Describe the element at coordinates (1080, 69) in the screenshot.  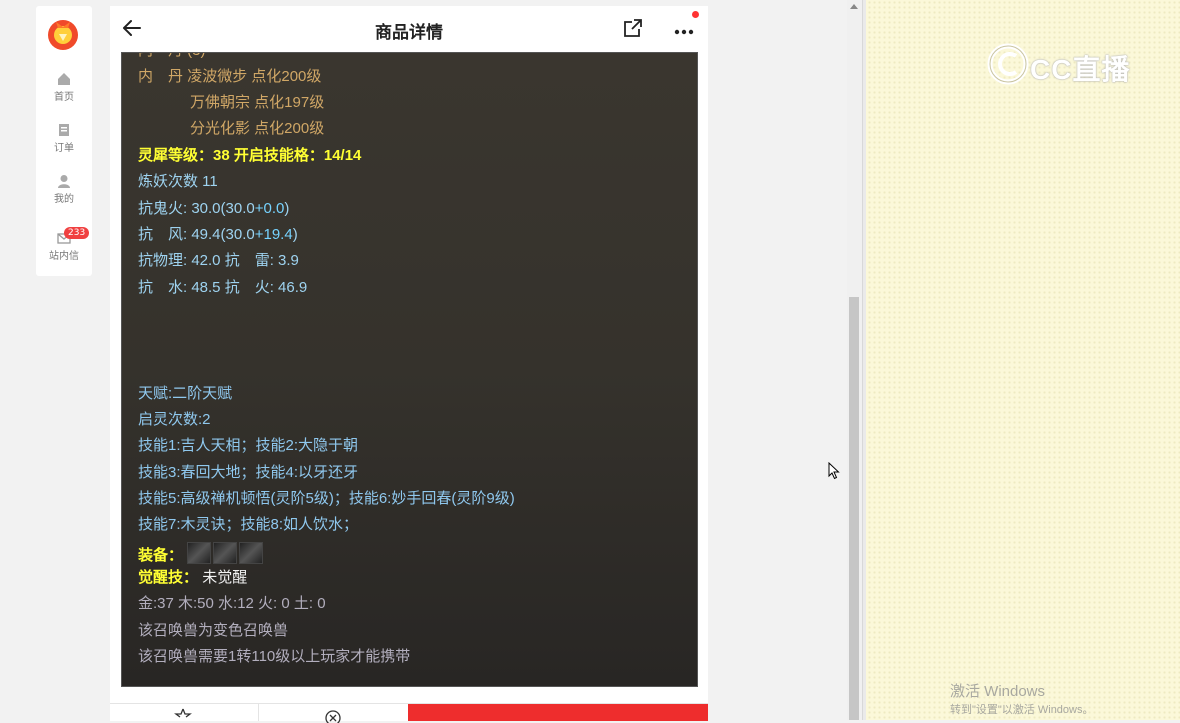
I see `cc-live-watermark: CC直播` at that location.